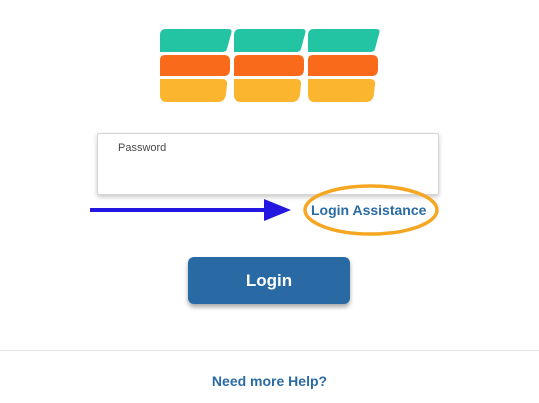 The width and height of the screenshot is (539, 403). I want to click on footer-divider, so click(269, 350).